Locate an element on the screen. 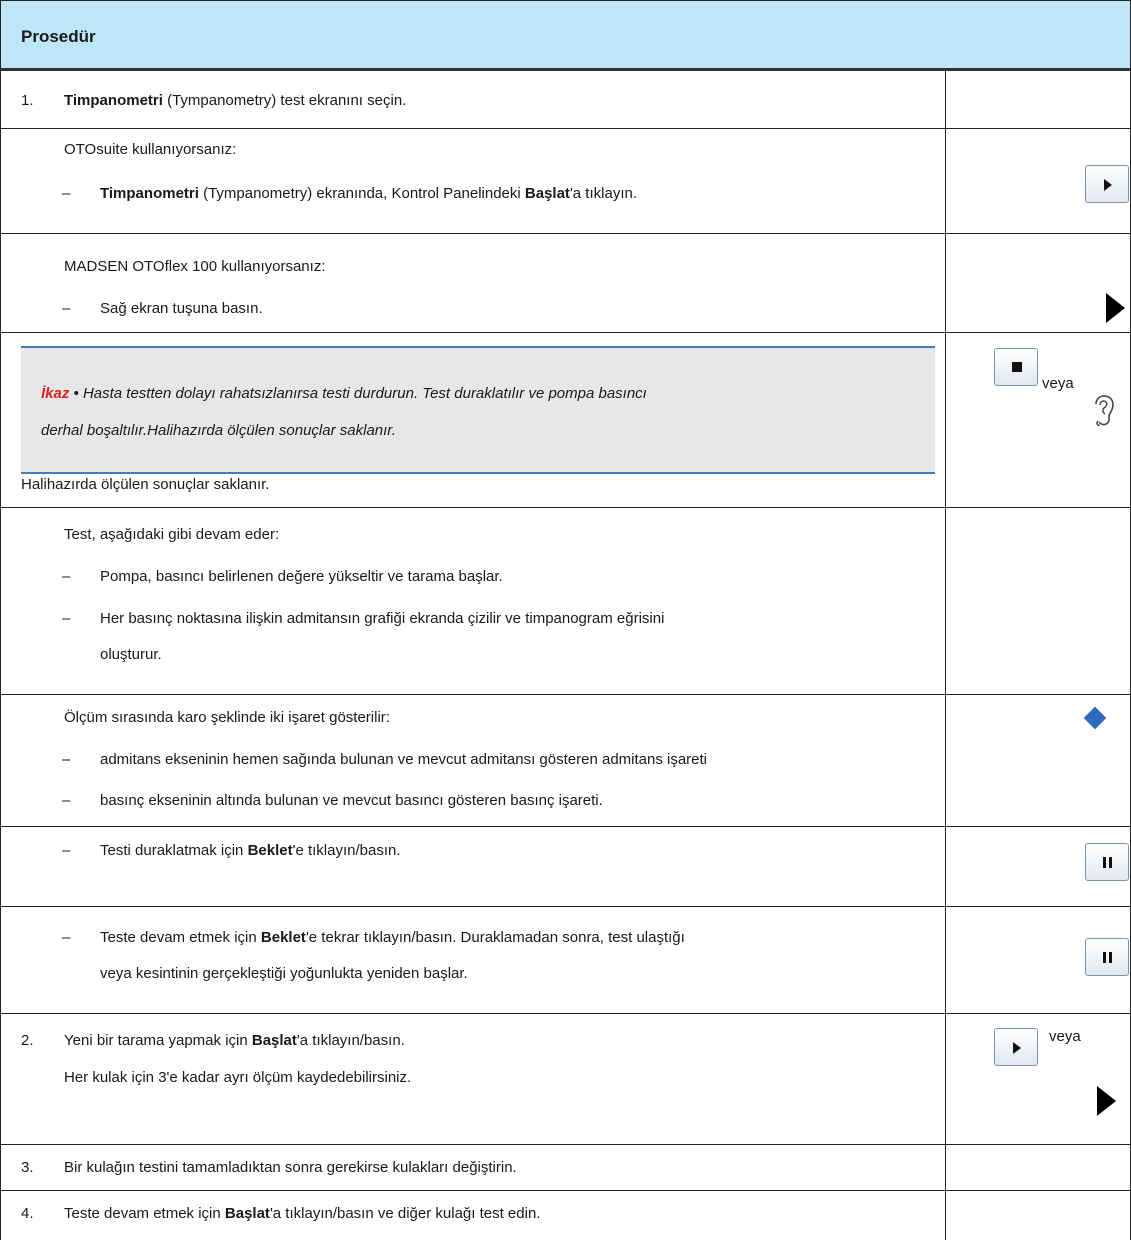 This screenshot has height=1241, width=1131. ear-icon is located at coordinates (1104, 410).